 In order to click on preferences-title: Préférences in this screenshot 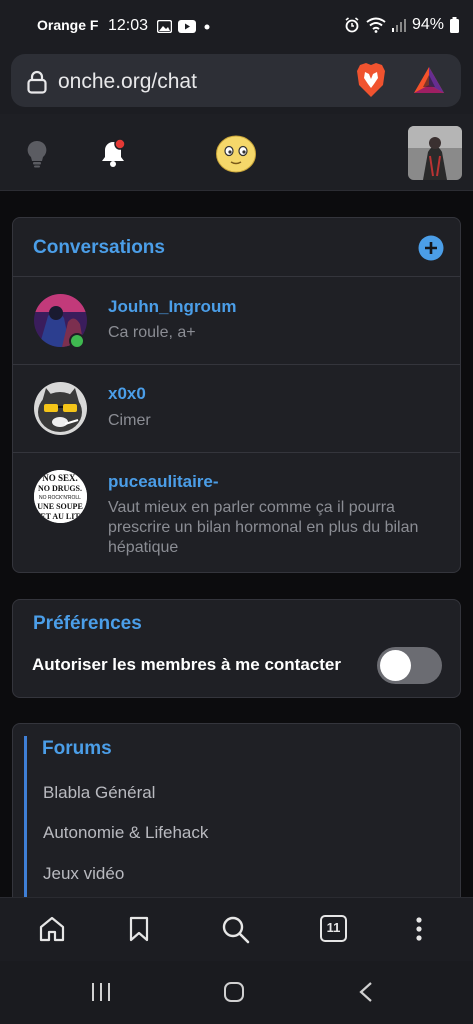, I will do `click(87, 623)`.